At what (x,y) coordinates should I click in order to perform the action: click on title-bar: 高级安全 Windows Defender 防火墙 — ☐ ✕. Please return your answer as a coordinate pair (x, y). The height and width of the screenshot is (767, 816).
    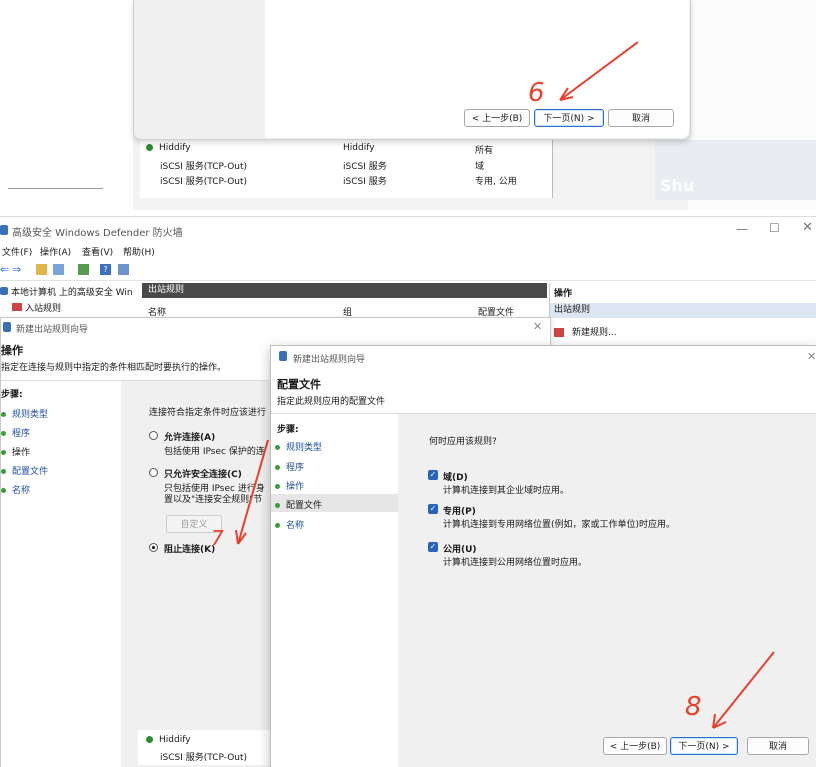
    Looking at the image, I should click on (408, 230).